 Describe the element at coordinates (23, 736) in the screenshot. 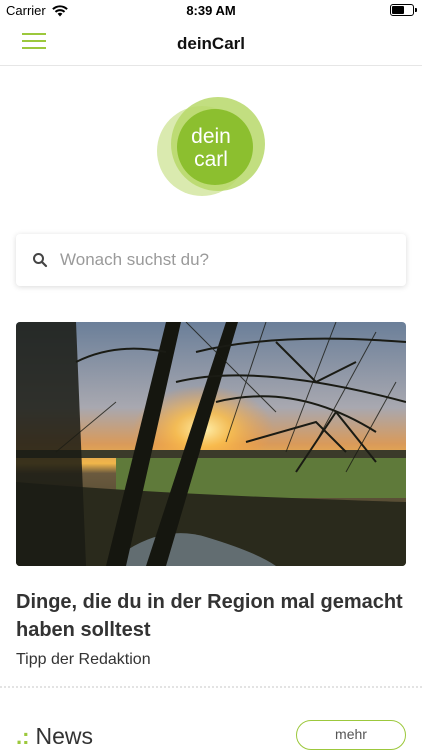

I see `heading-prefix: .:` at that location.